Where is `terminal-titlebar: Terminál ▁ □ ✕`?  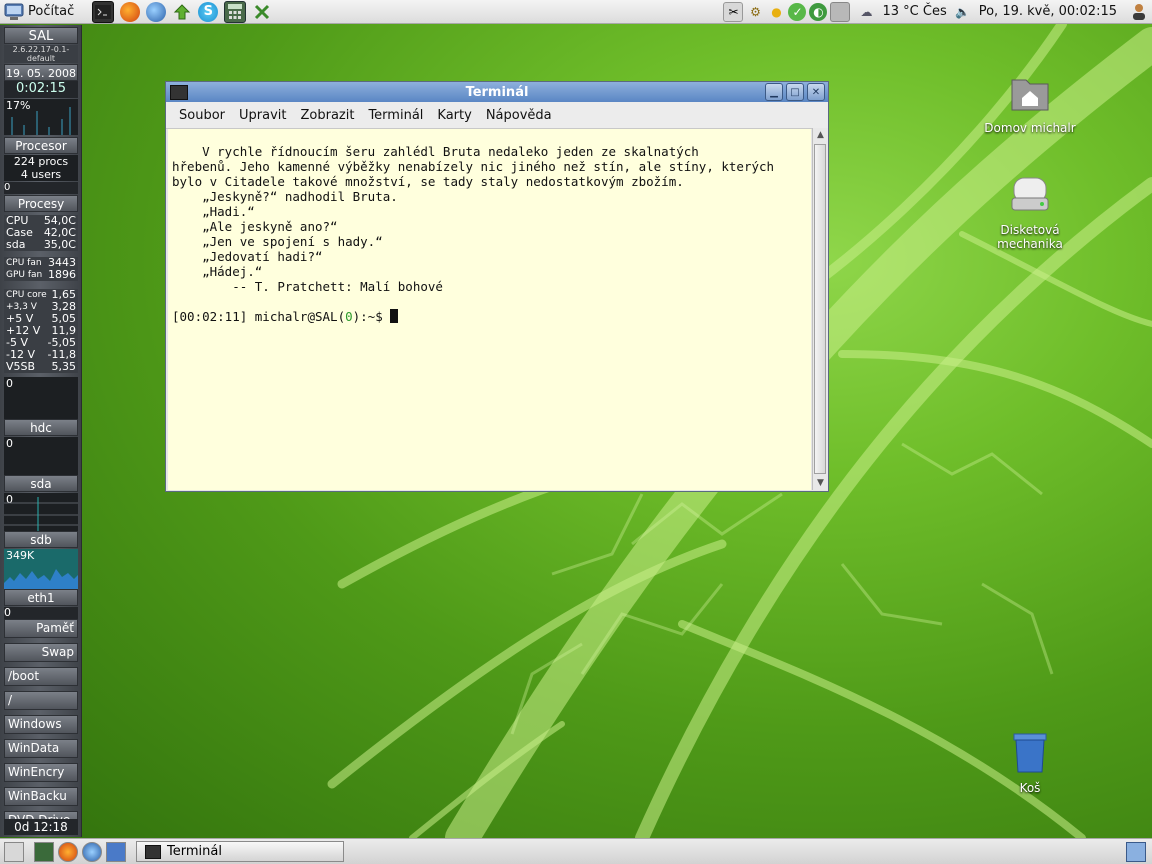 terminal-titlebar: Terminál ▁ □ ✕ is located at coordinates (497, 92).